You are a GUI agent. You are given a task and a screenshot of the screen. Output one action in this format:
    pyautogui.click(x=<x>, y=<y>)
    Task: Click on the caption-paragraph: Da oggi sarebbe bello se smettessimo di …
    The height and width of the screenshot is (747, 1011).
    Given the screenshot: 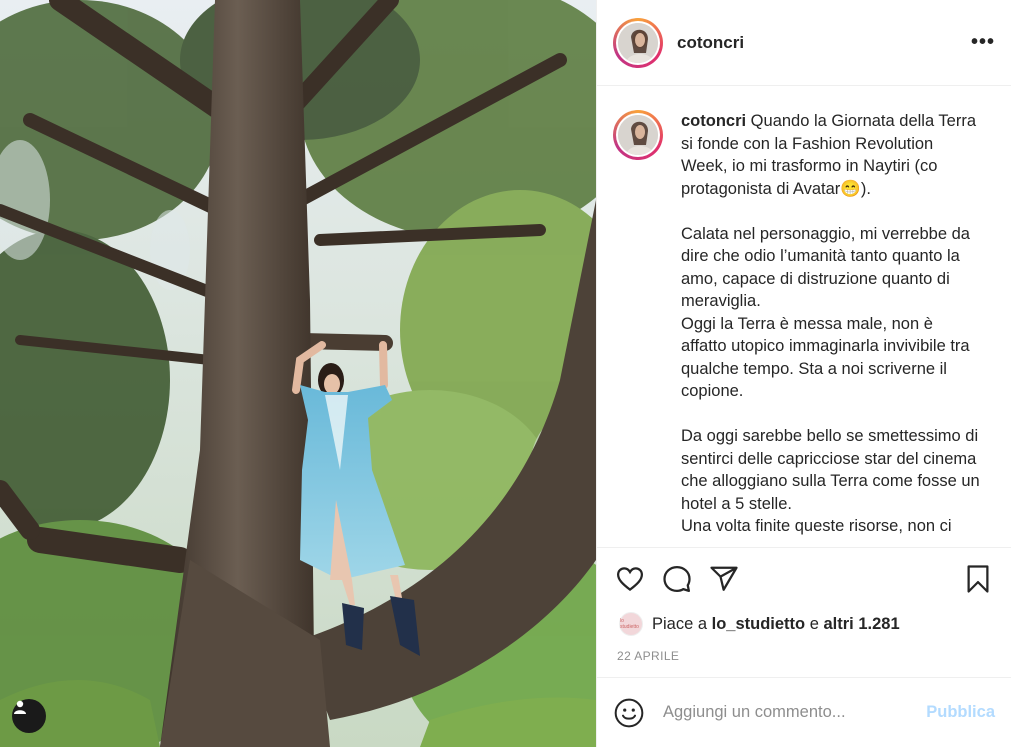 What is the action you would take?
    pyautogui.click(x=830, y=481)
    